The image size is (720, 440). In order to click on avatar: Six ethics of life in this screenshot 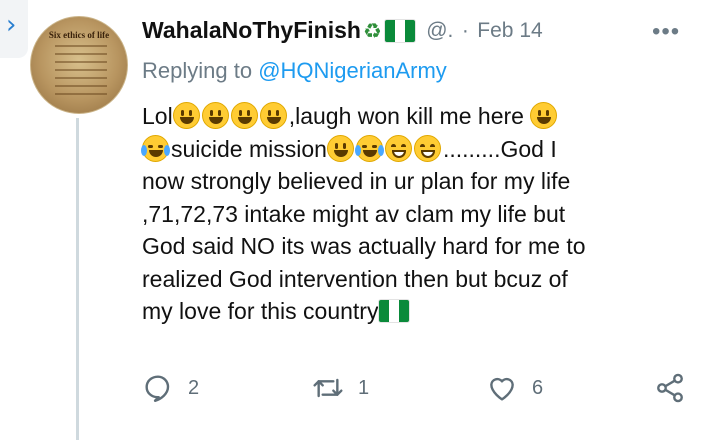, I will do `click(79, 65)`.